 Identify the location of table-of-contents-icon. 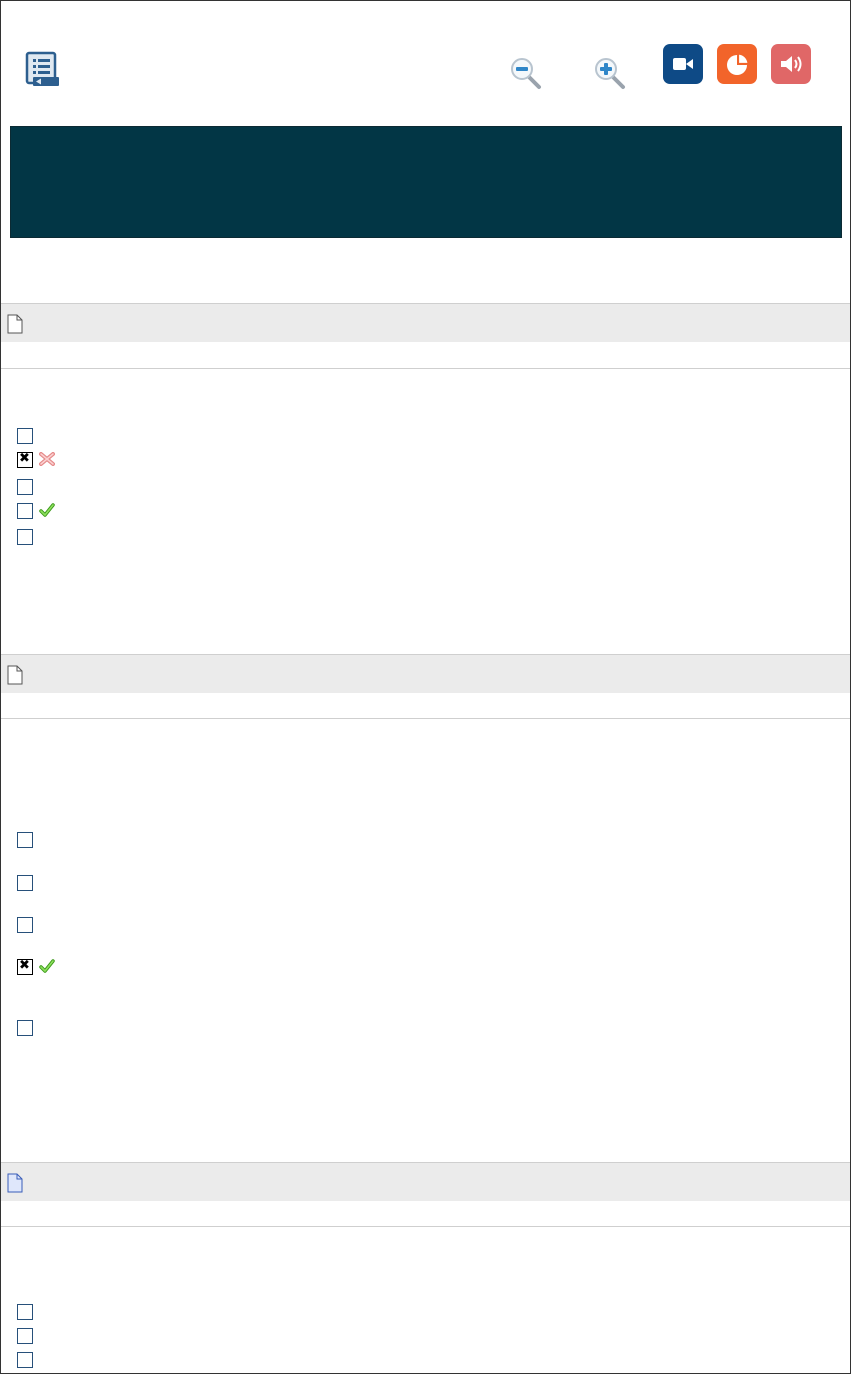
(42, 70).